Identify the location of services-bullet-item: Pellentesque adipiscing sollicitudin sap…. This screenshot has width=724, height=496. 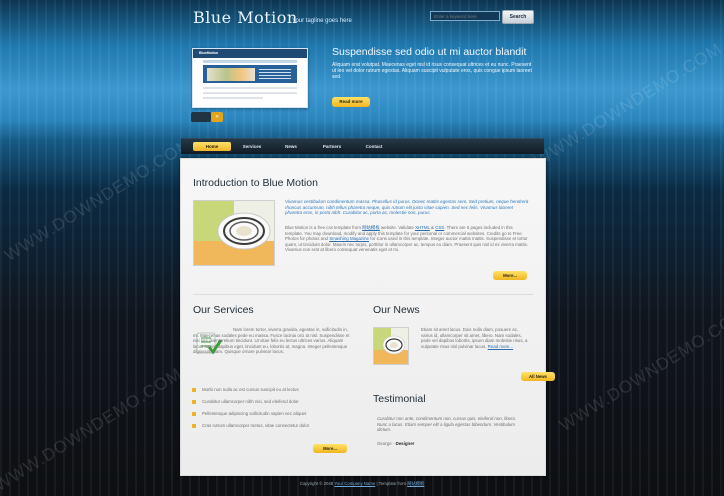
(249, 413).